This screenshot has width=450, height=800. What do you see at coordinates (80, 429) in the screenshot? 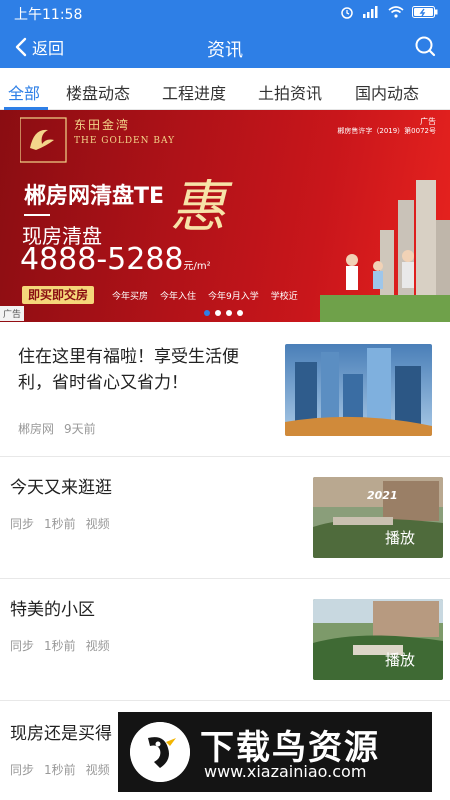
I see `article-time: 9天前` at bounding box center [80, 429].